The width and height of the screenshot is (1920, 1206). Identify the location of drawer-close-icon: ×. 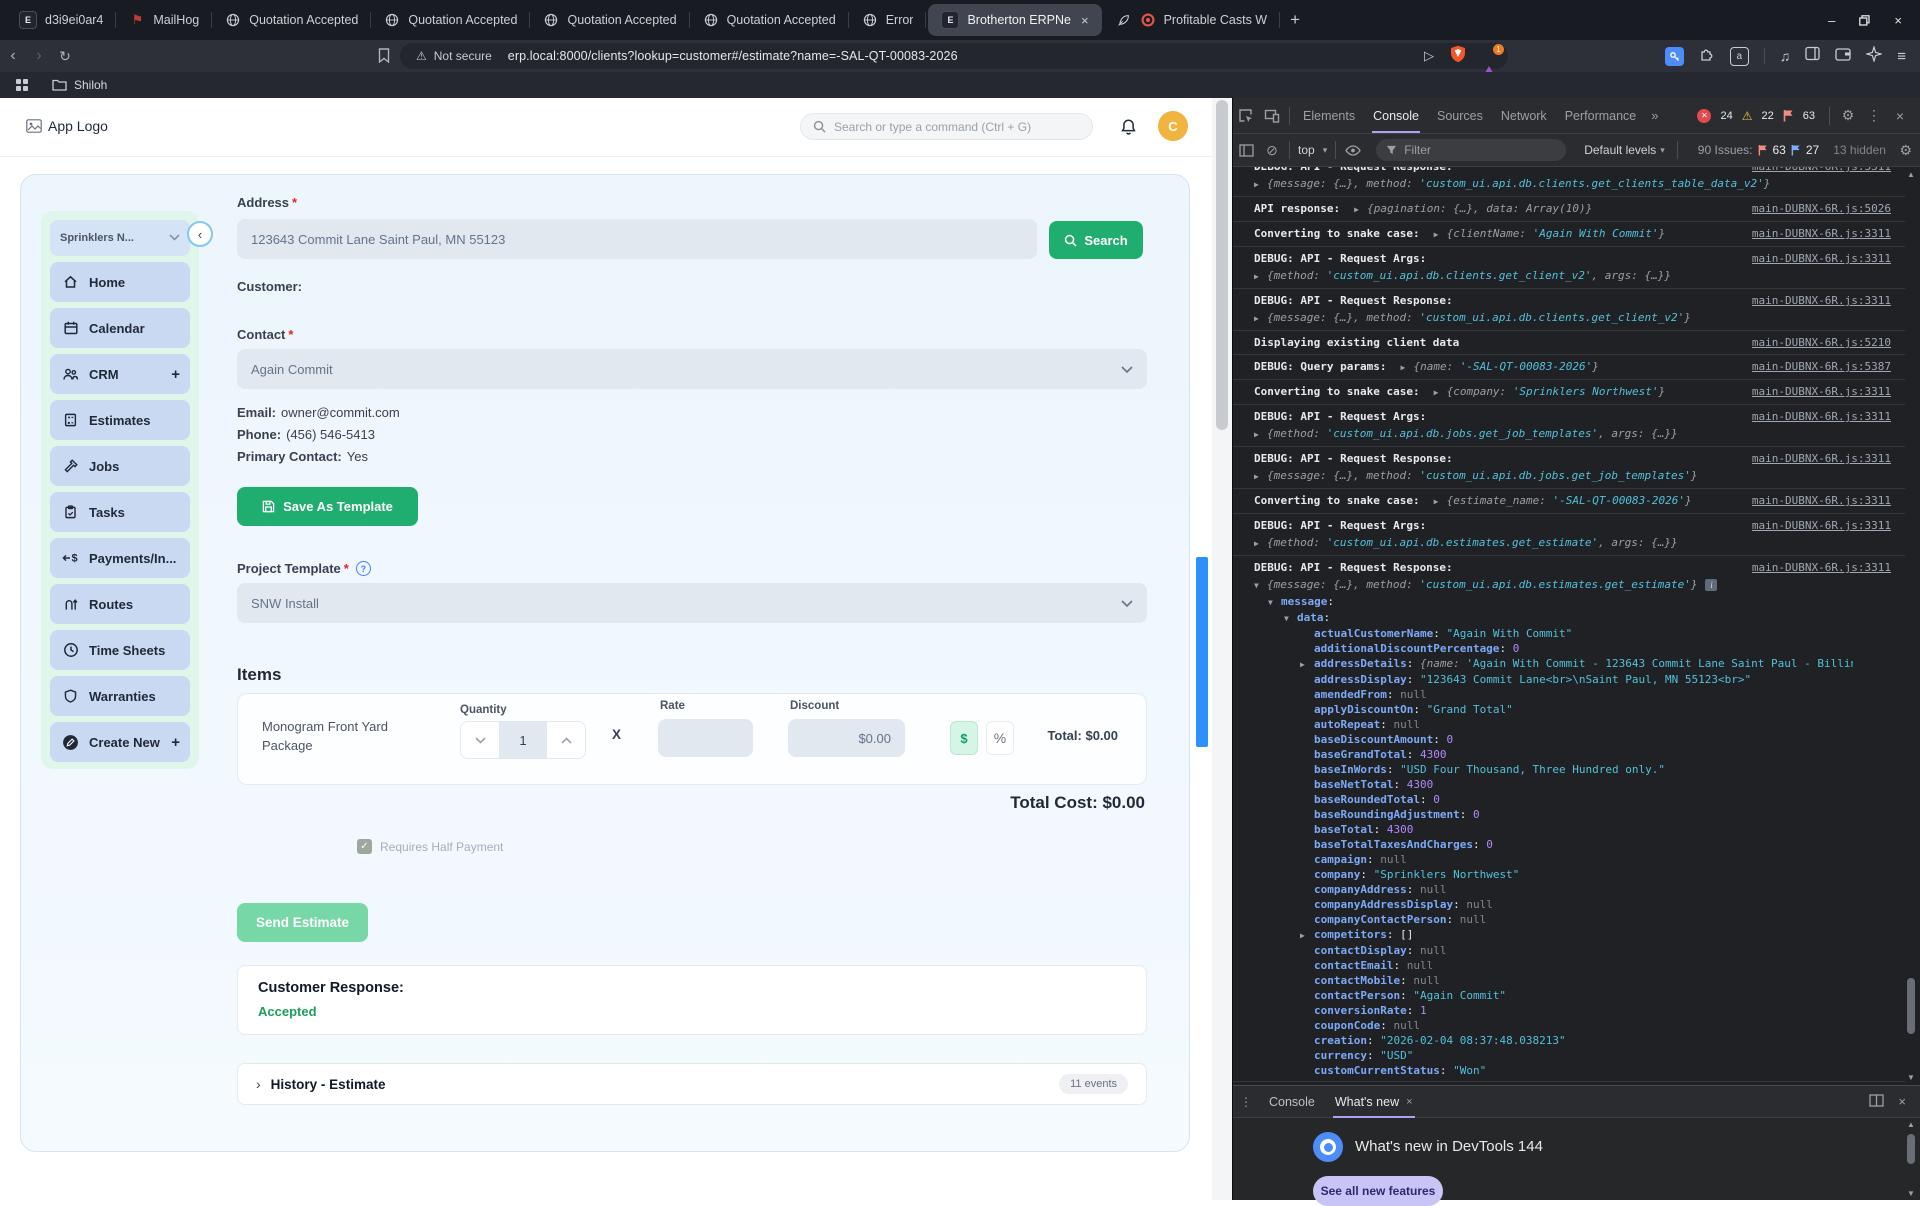
(1902, 1101).